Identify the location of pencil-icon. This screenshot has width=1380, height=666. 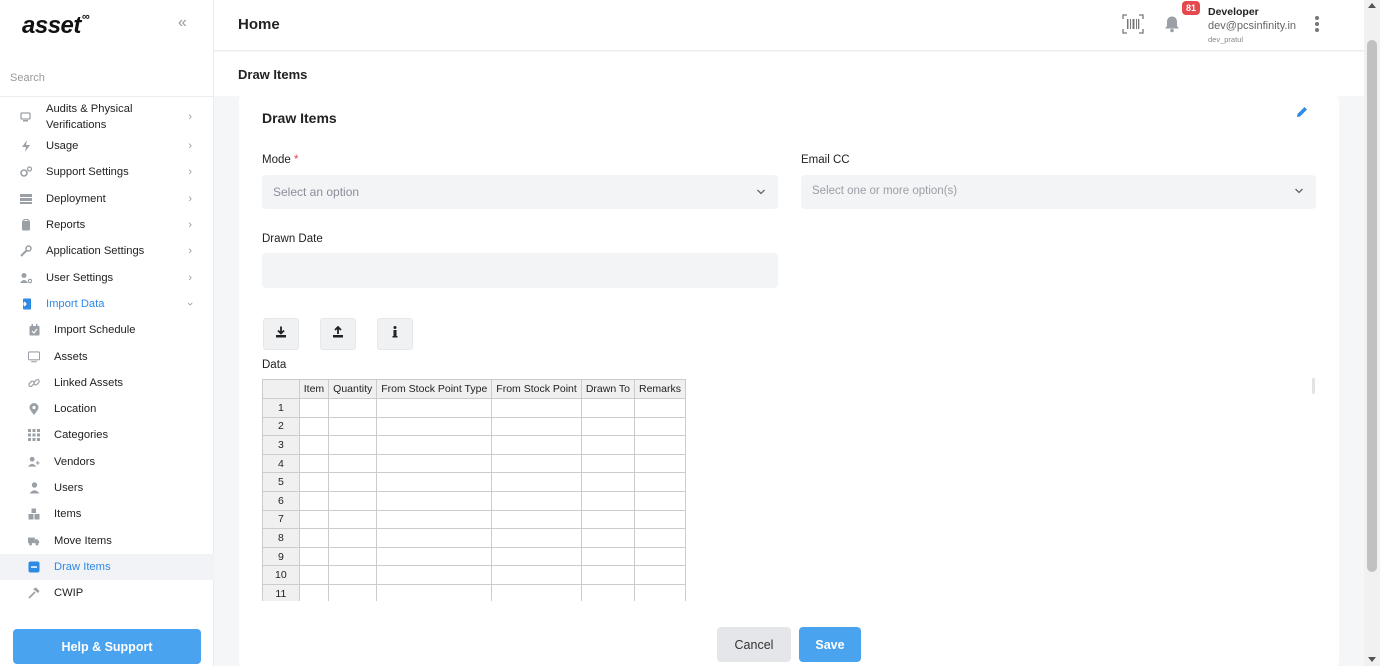
(1302, 112).